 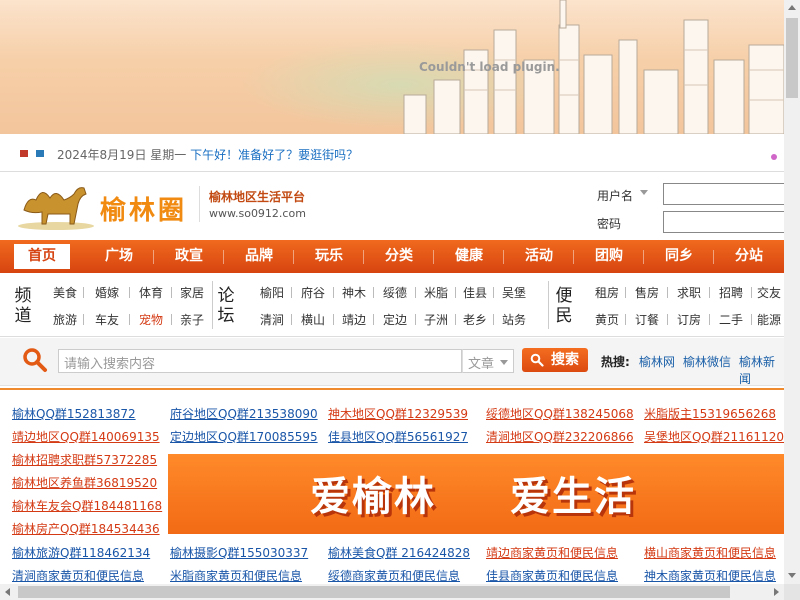 I want to click on bookmark-icon, so click(x=40, y=153).